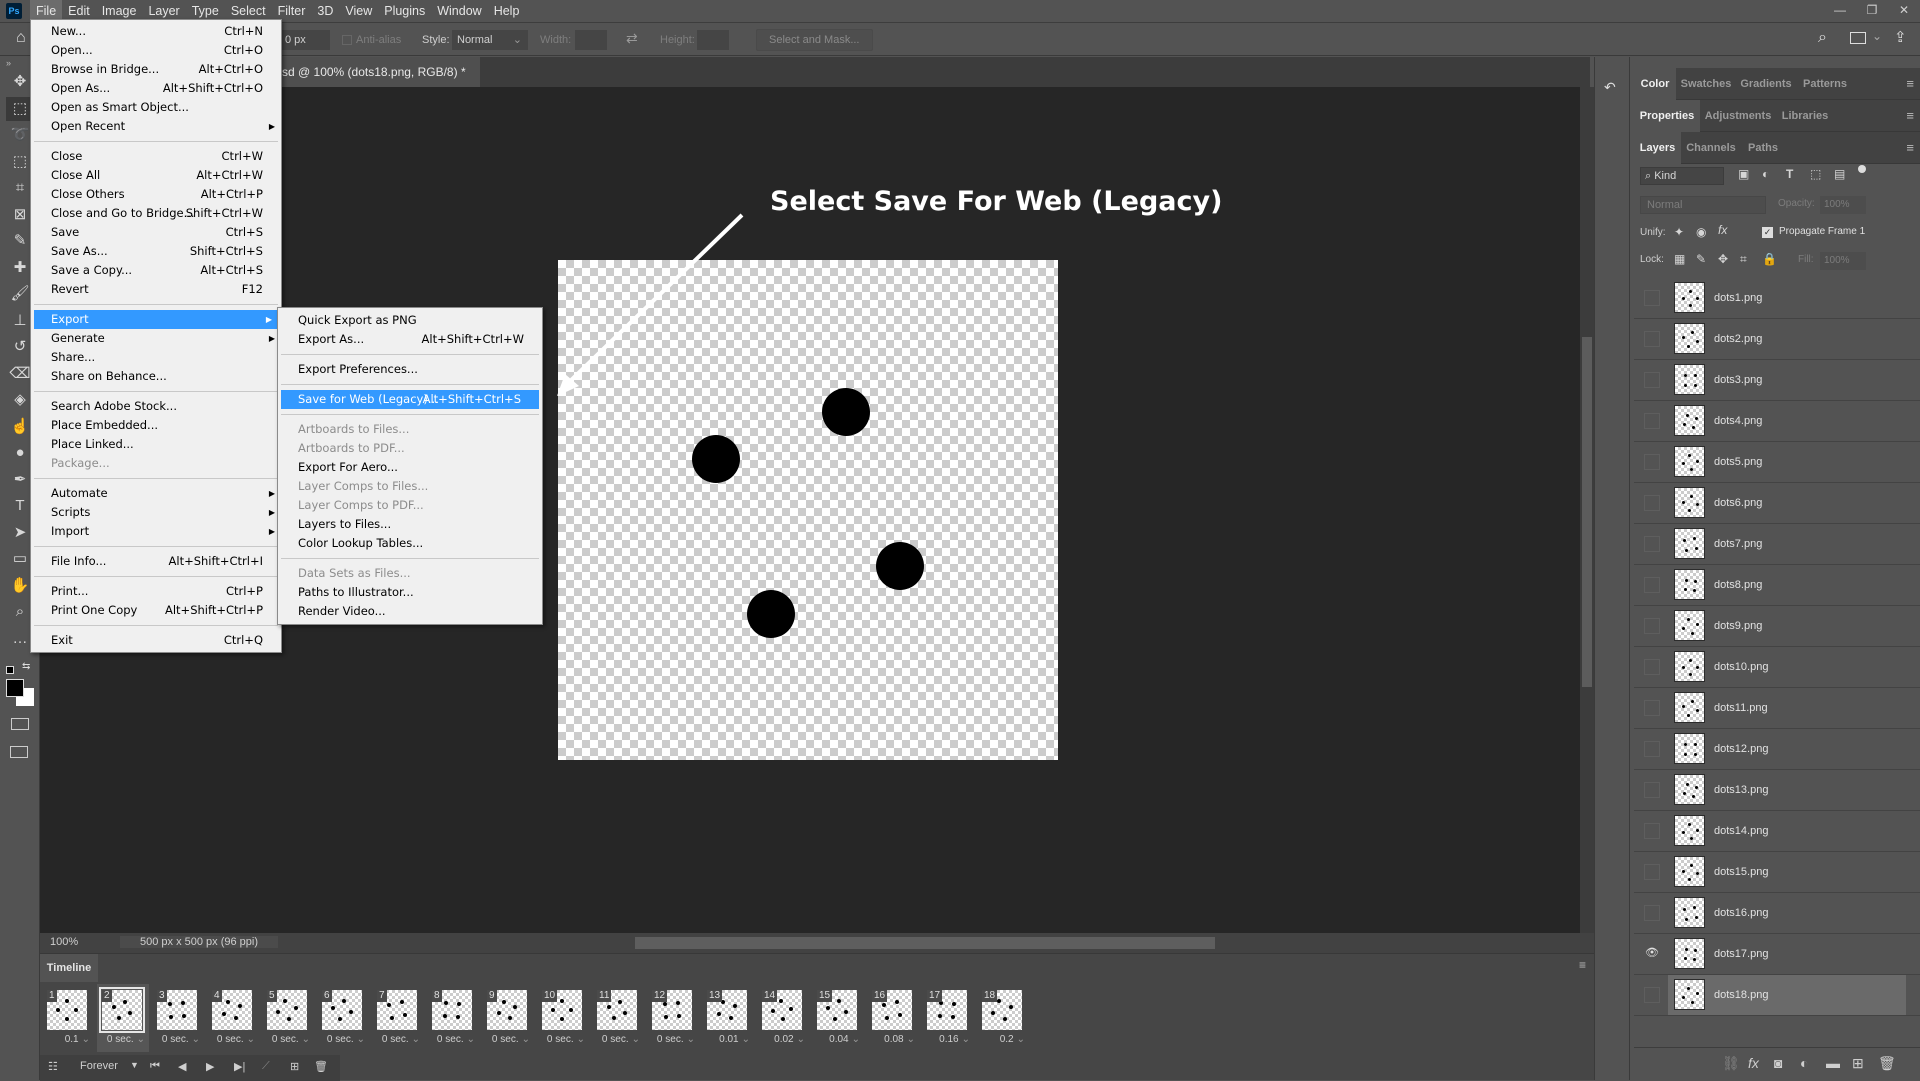  Describe the element at coordinates (893, 1039) in the screenshot. I see `frame-delay-dropdown: 0.08 ⌄` at that location.